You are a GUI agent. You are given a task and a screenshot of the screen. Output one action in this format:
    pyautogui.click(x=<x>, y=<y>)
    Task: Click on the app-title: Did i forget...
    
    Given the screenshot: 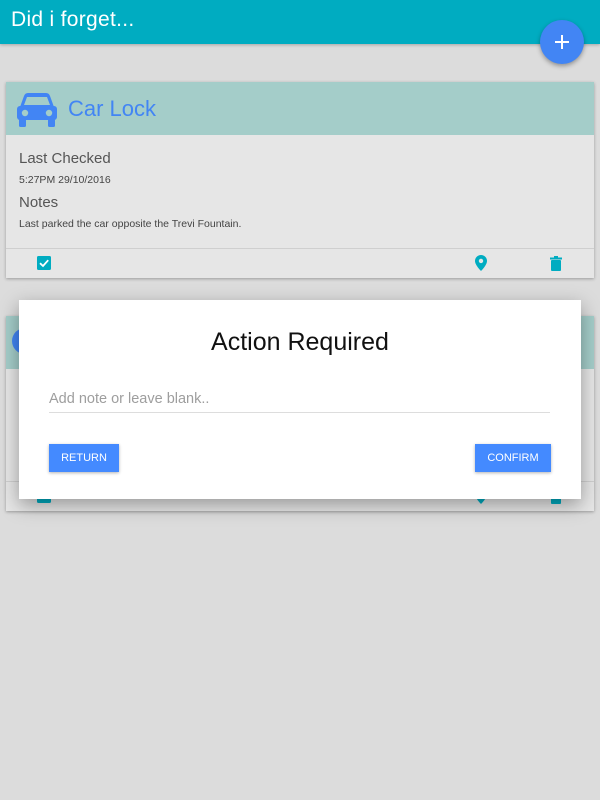 What is the action you would take?
    pyautogui.click(x=73, y=19)
    